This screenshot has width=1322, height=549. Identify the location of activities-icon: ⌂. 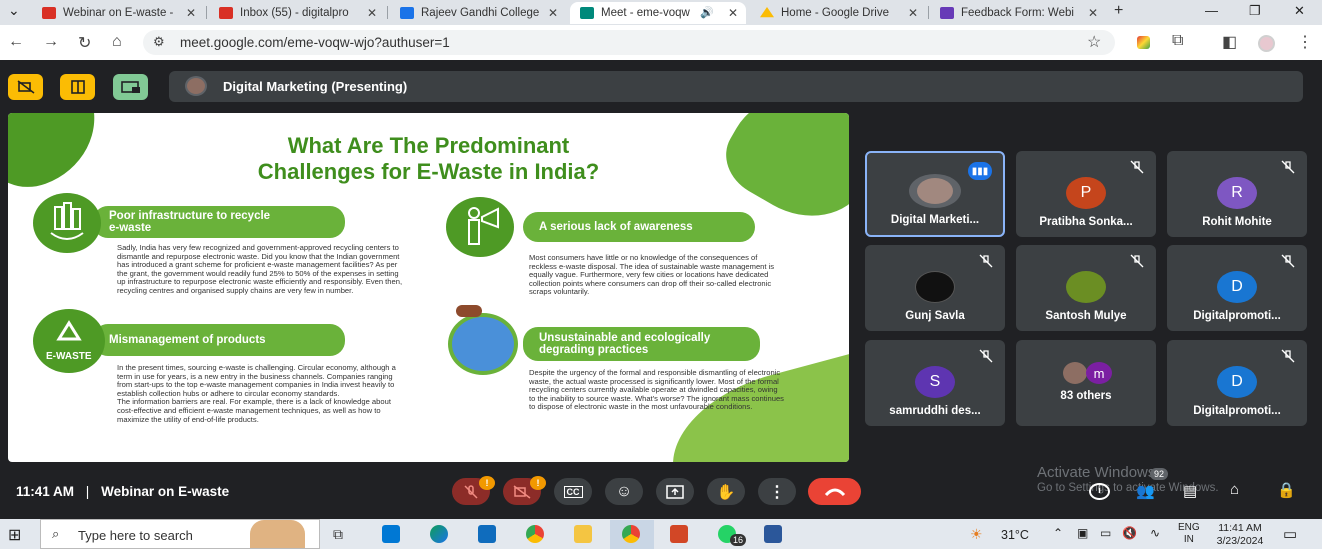
(1234, 489).